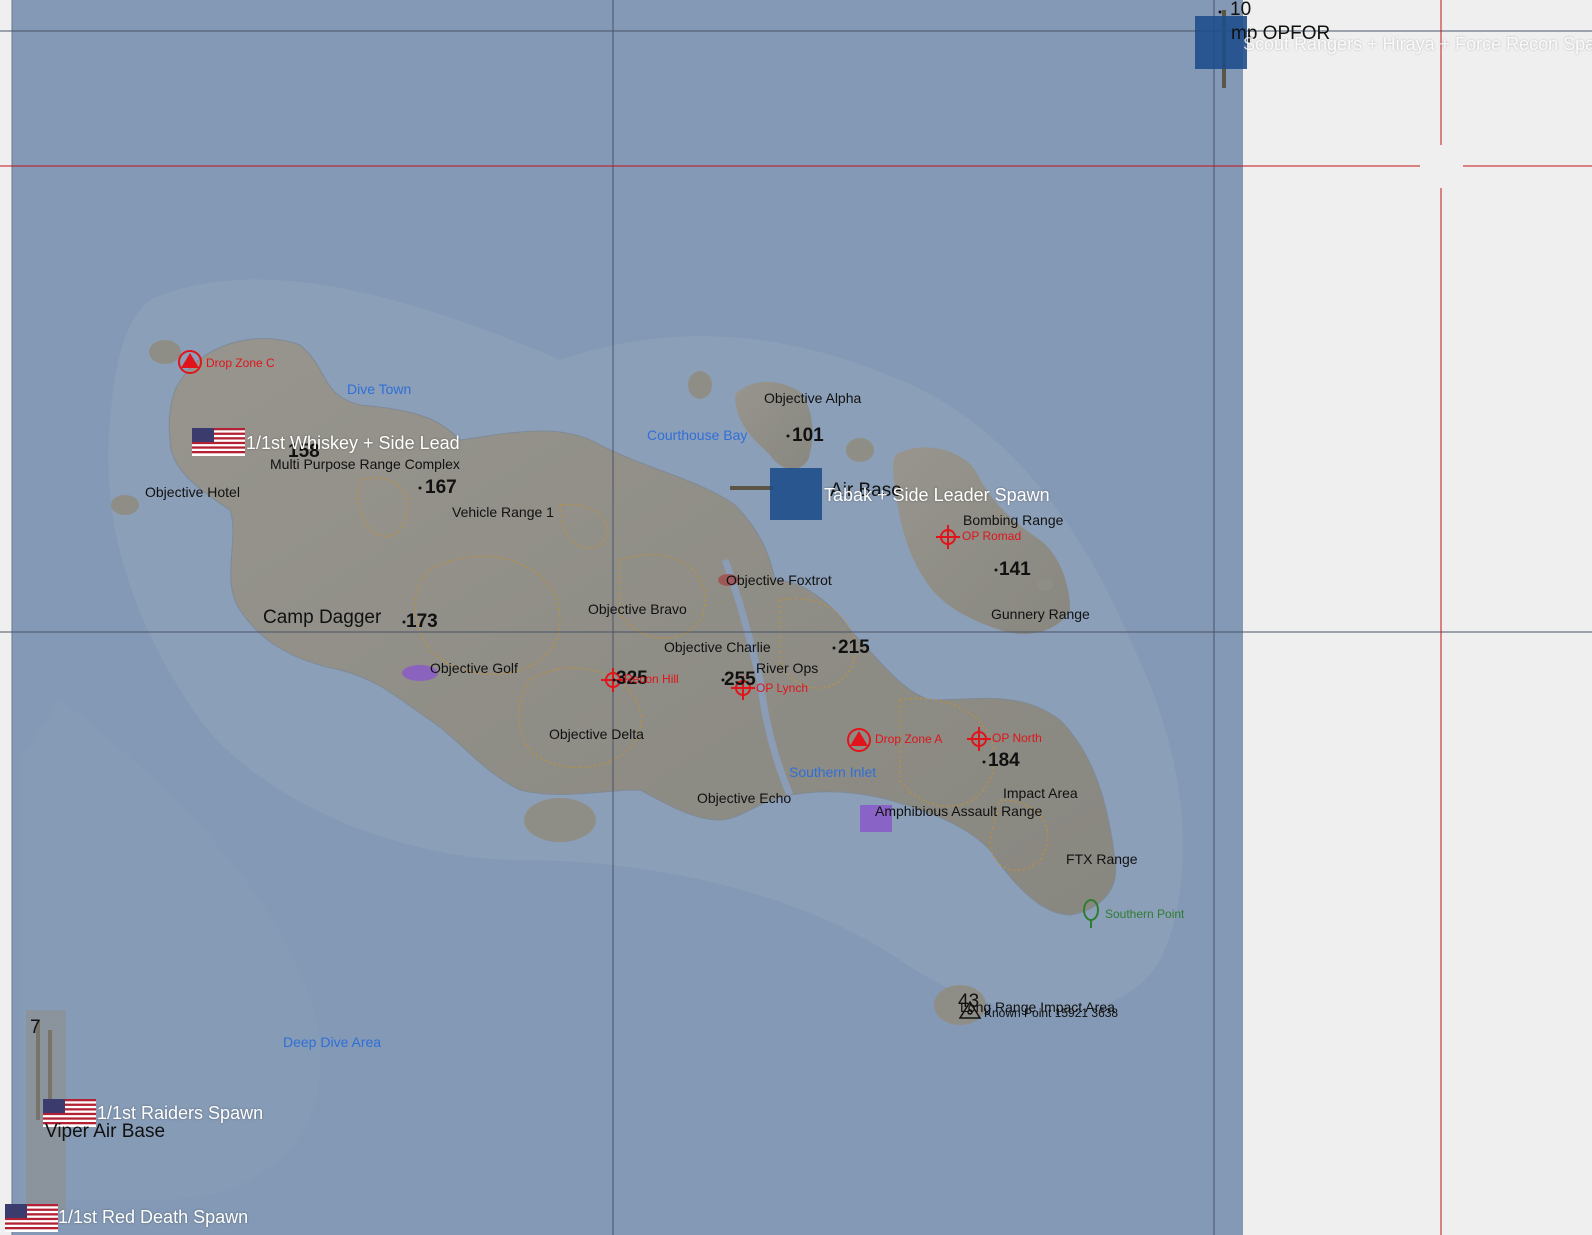  What do you see at coordinates (958, 811) in the screenshot?
I see `amphibious-range-label: Amphibious Assault Range` at bounding box center [958, 811].